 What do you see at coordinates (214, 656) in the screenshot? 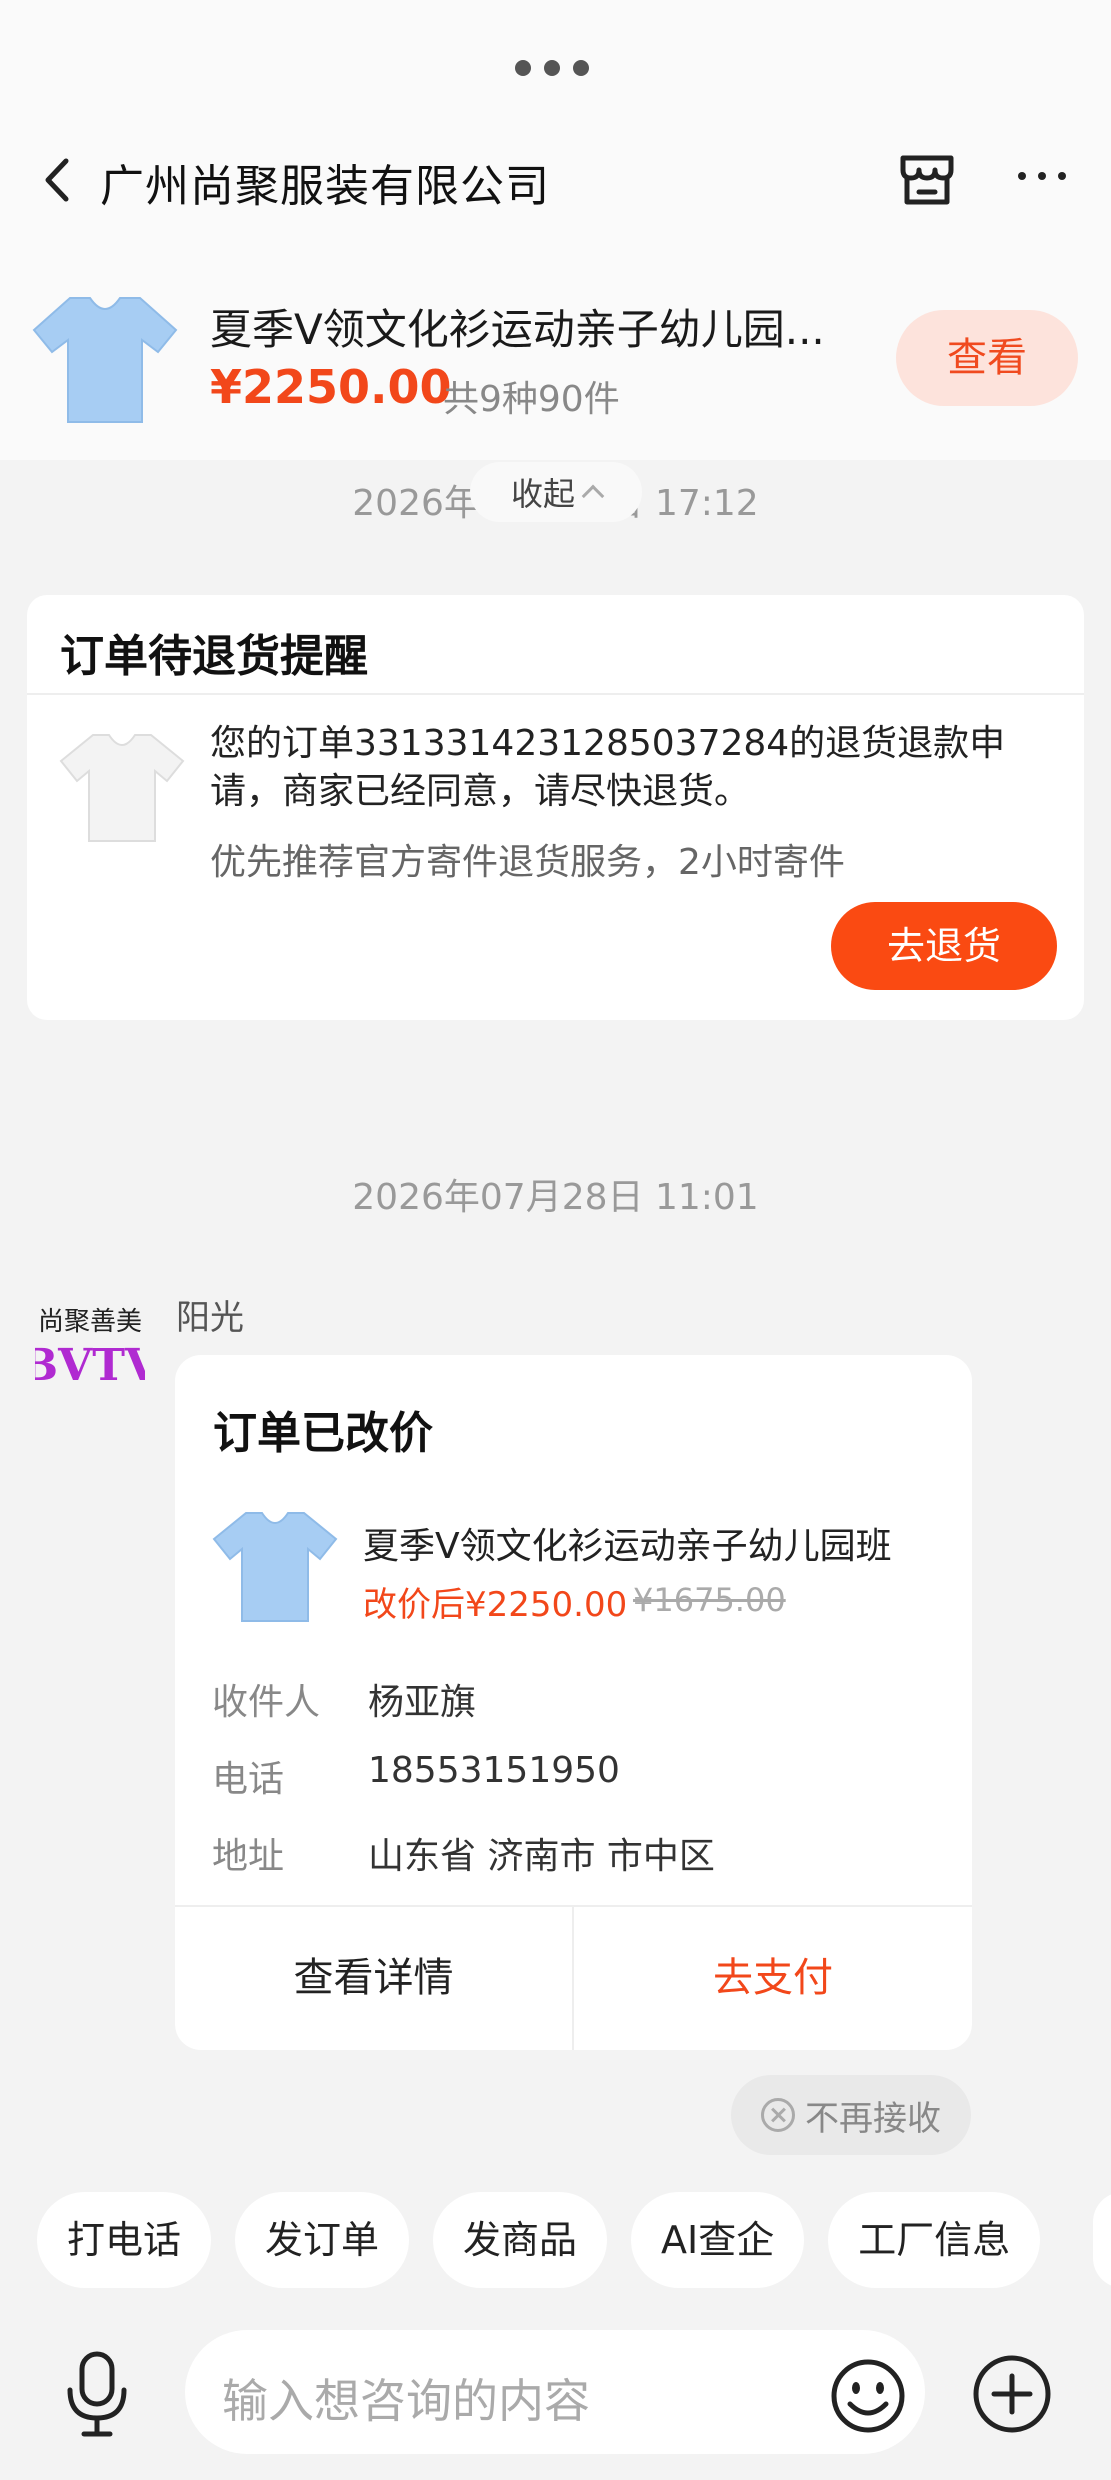
I see `card-title: 订单待退货提醒` at bounding box center [214, 656].